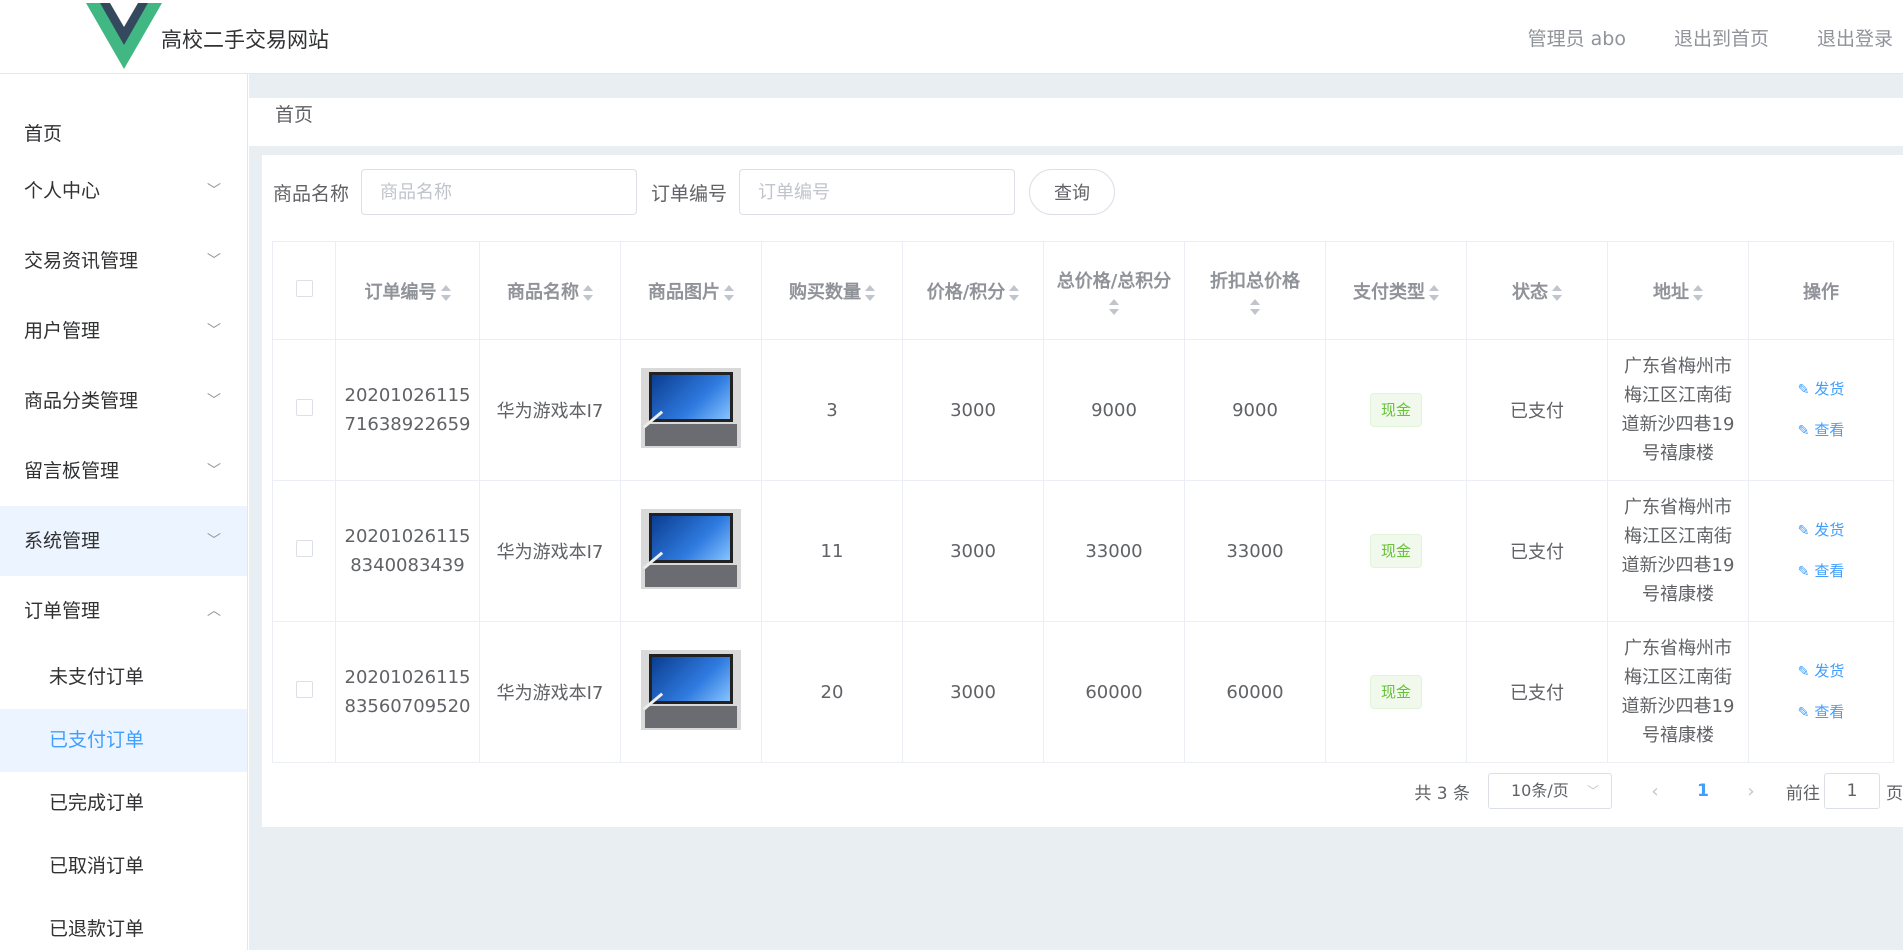 This screenshot has width=1903, height=950. I want to click on sidebar-subitem-refunded: 已退款订单, so click(123, 924).